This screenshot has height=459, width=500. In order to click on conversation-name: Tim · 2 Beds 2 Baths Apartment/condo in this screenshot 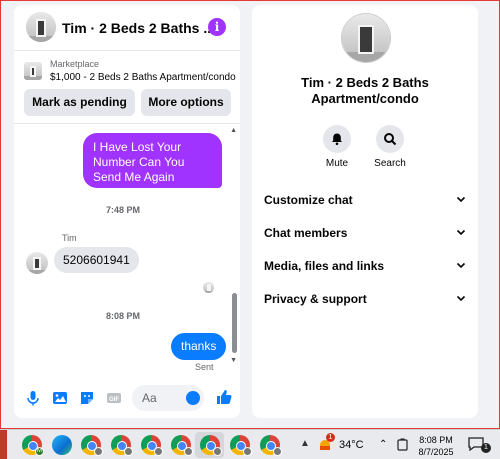, I will do `click(365, 90)`.